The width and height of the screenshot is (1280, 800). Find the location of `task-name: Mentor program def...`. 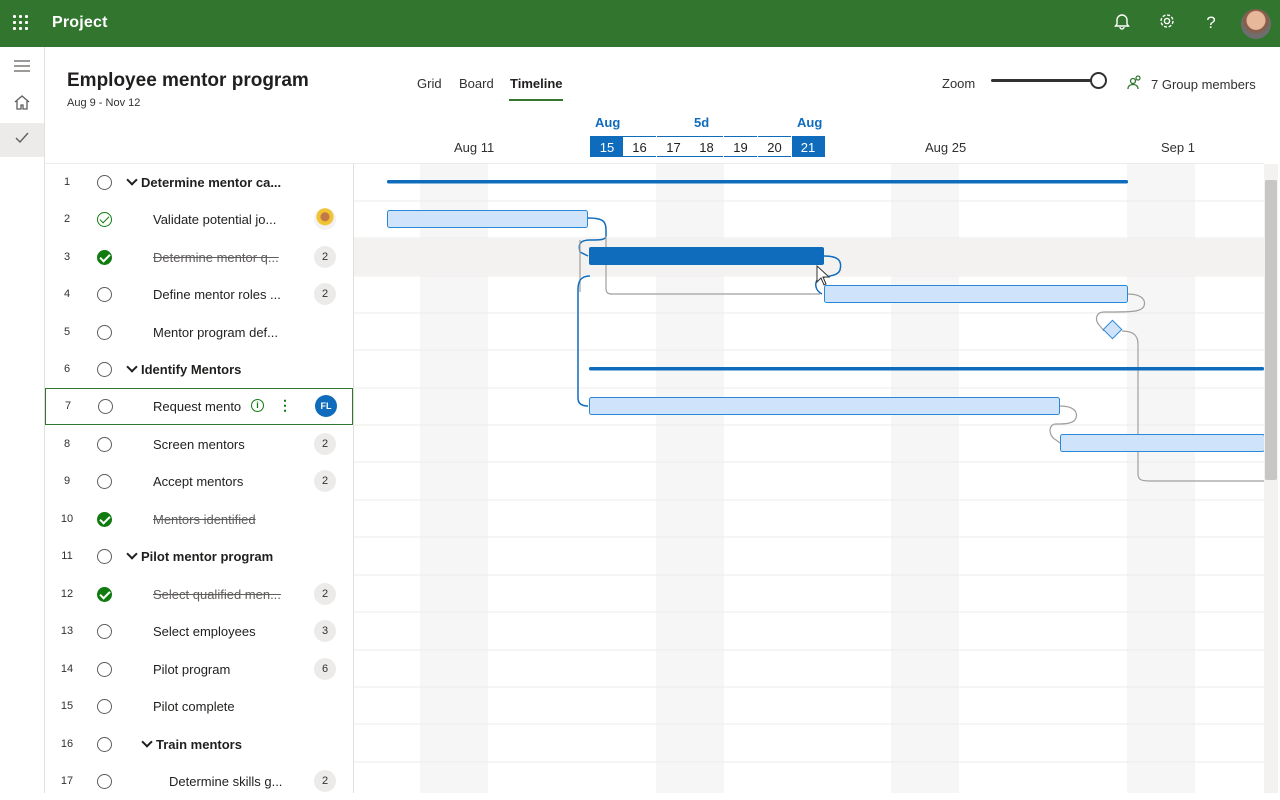

task-name: Mentor program def... is located at coordinates (215, 332).